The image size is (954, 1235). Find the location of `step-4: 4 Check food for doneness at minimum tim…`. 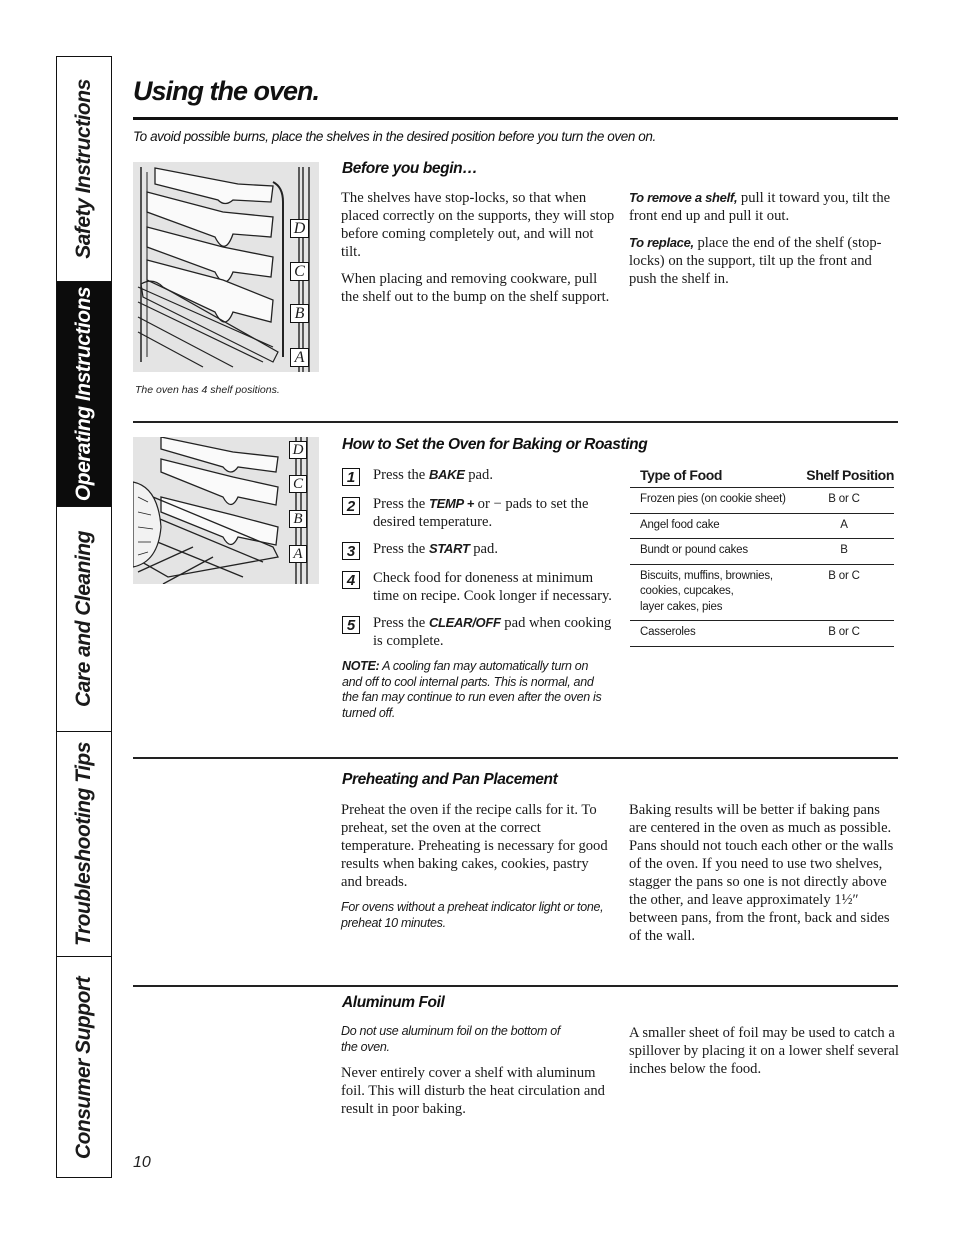

step-4: 4 Check food for doneness at minimum tim… is located at coordinates (477, 587).